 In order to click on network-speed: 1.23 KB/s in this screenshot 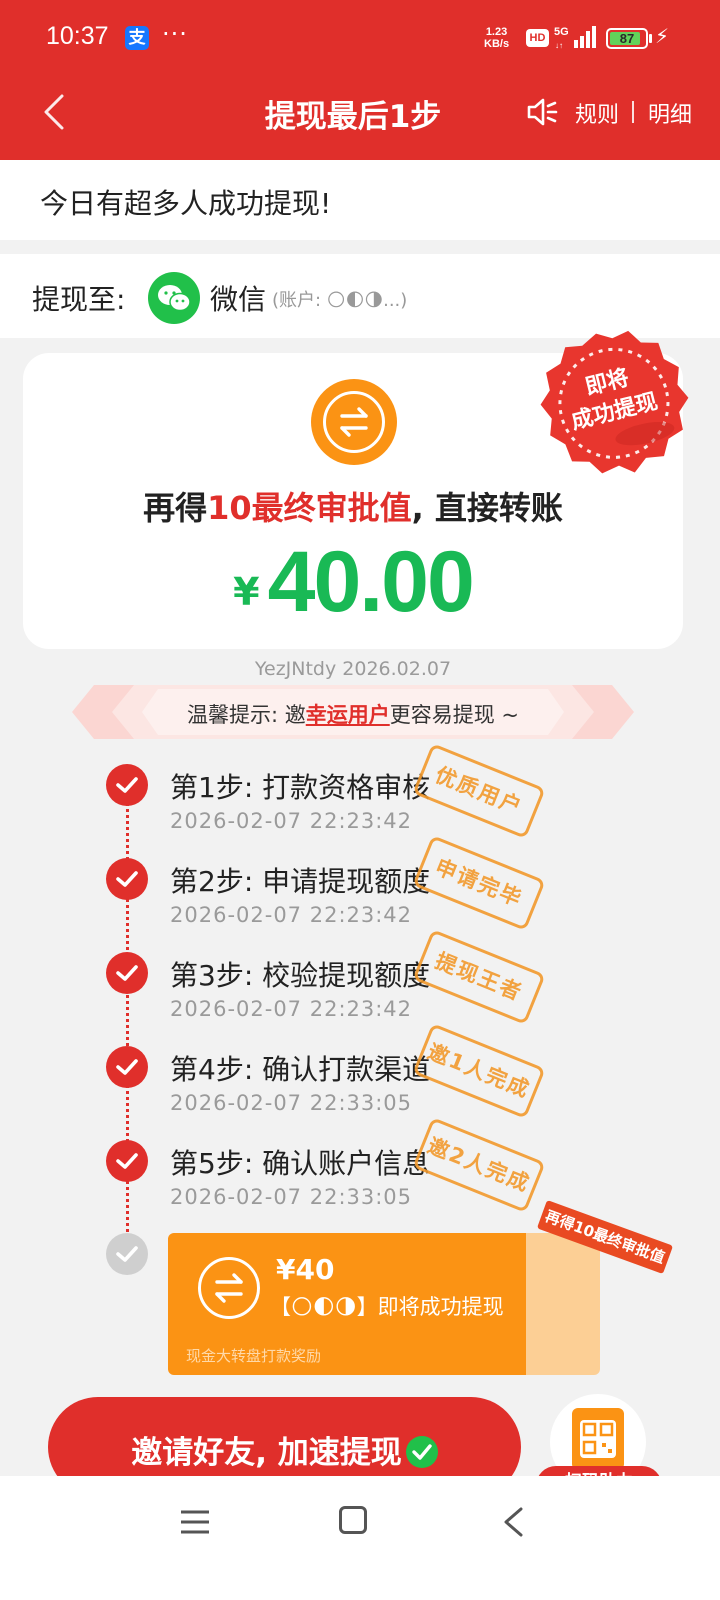, I will do `click(496, 38)`.